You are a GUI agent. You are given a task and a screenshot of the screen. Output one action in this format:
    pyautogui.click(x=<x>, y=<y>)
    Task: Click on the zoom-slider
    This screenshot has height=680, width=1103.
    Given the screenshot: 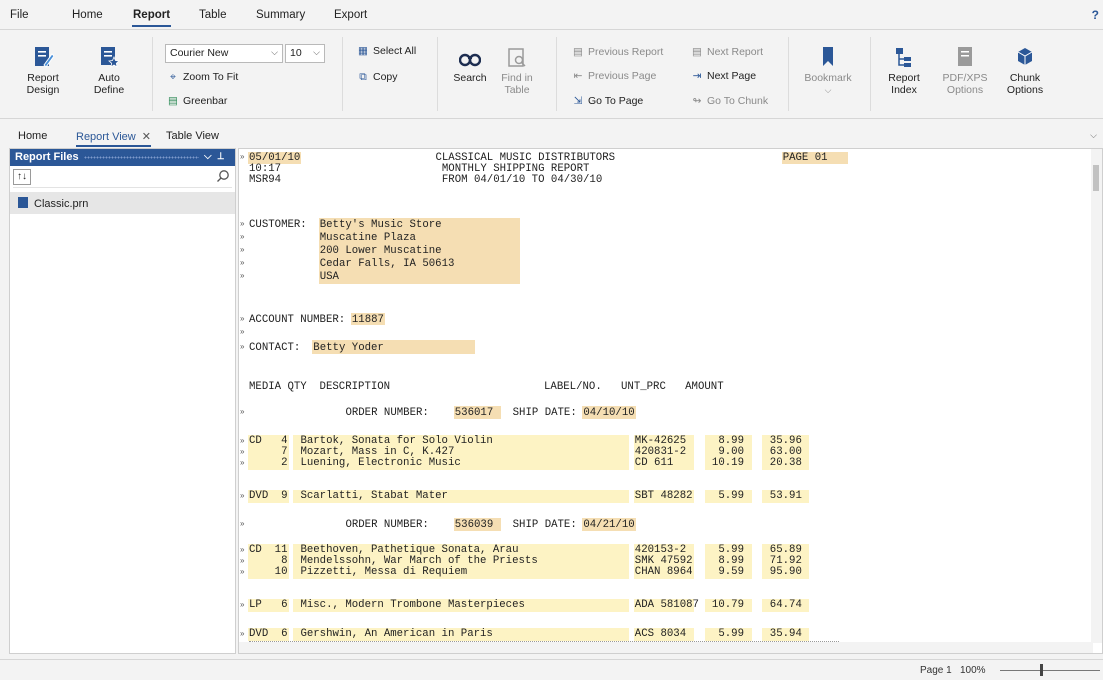 What is the action you would take?
    pyautogui.click(x=1050, y=670)
    